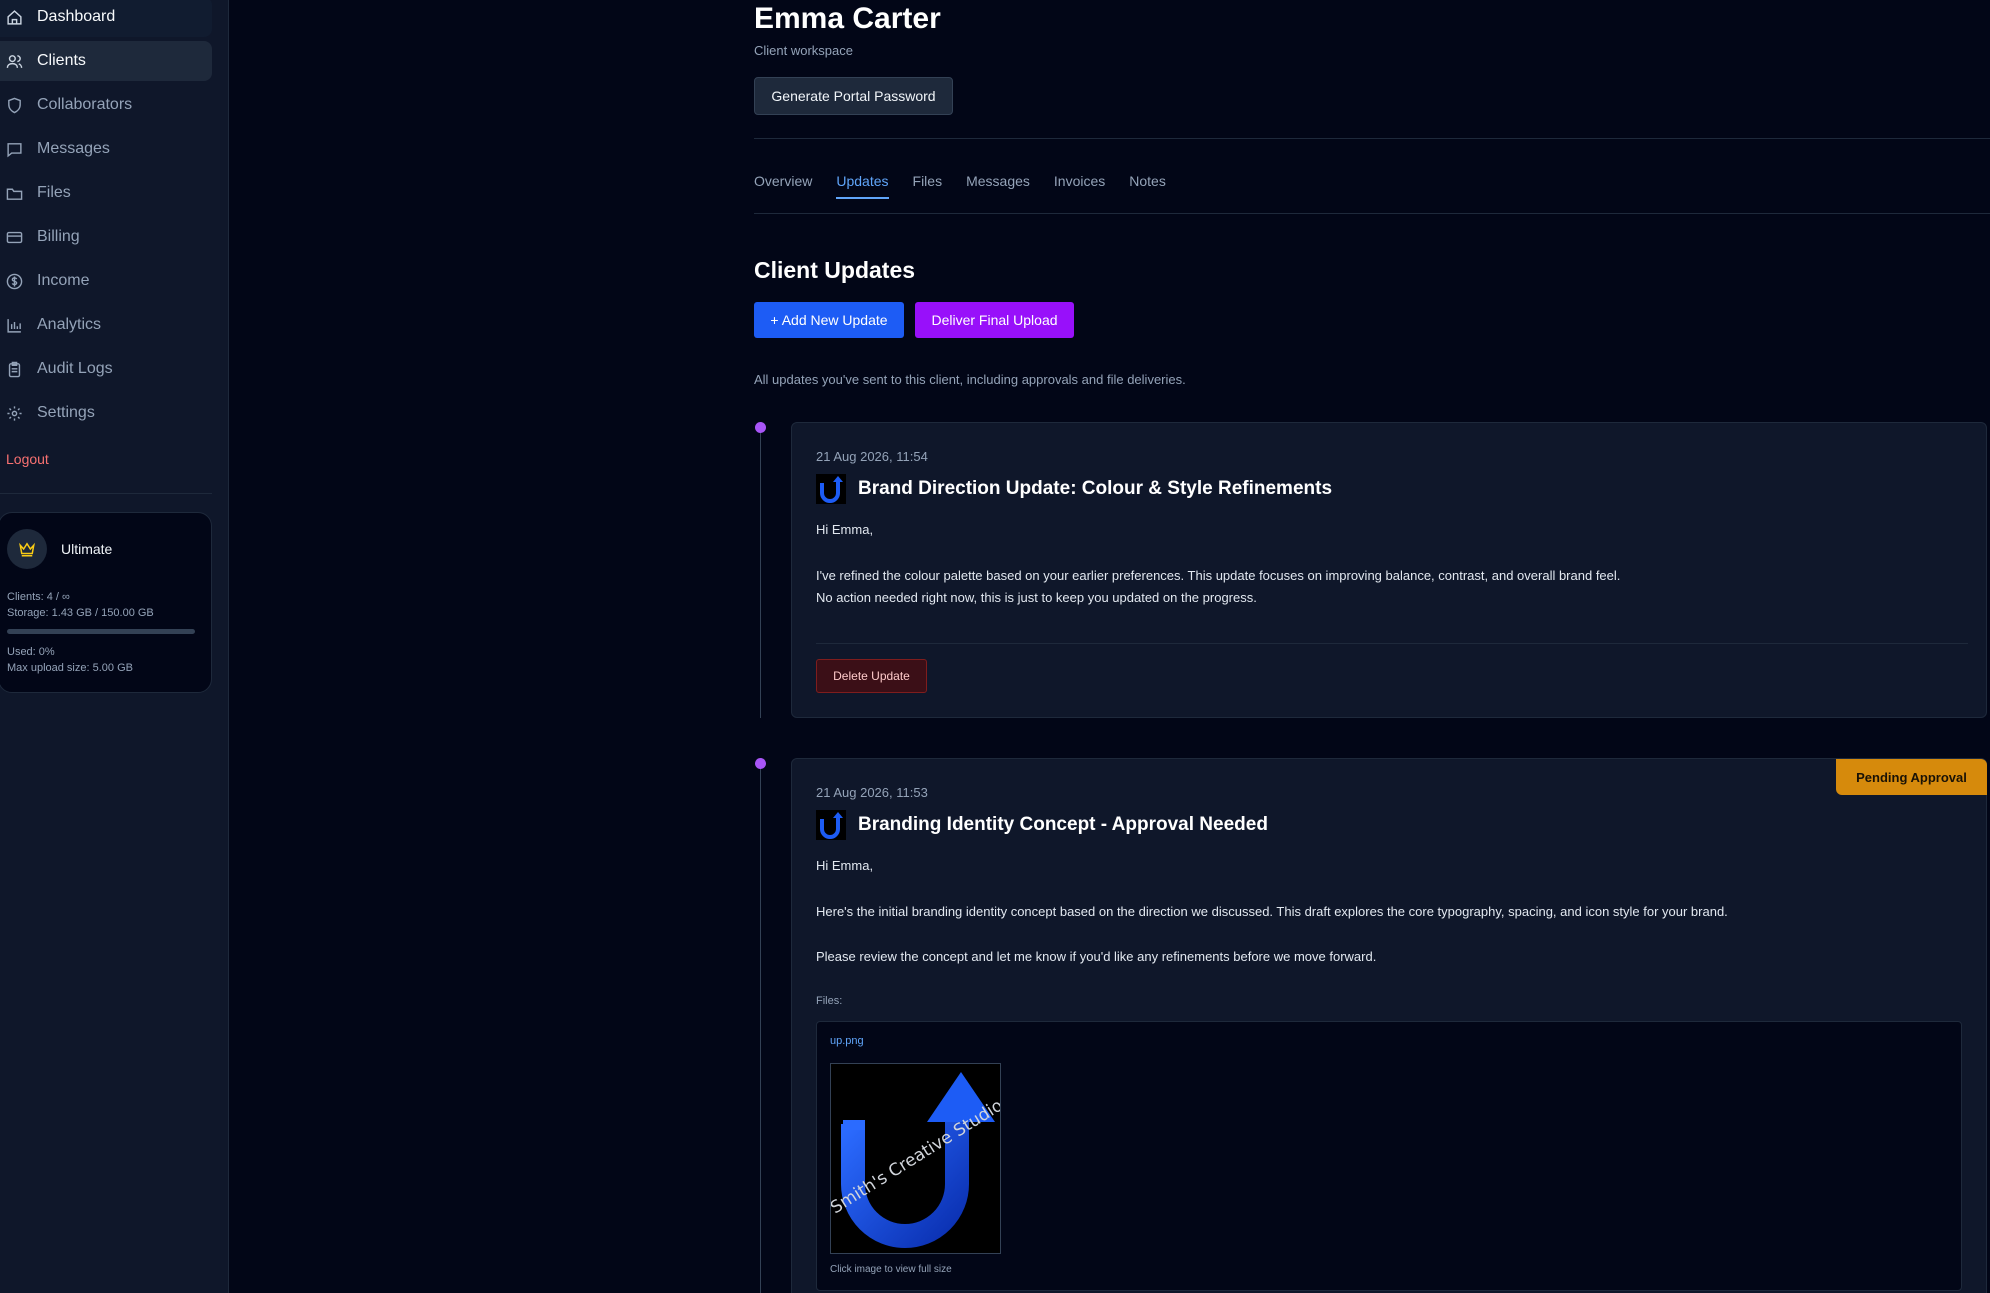  Describe the element at coordinates (853, 96) in the screenshot. I see `generate-portal-password-button: Generate Portal Password` at that location.